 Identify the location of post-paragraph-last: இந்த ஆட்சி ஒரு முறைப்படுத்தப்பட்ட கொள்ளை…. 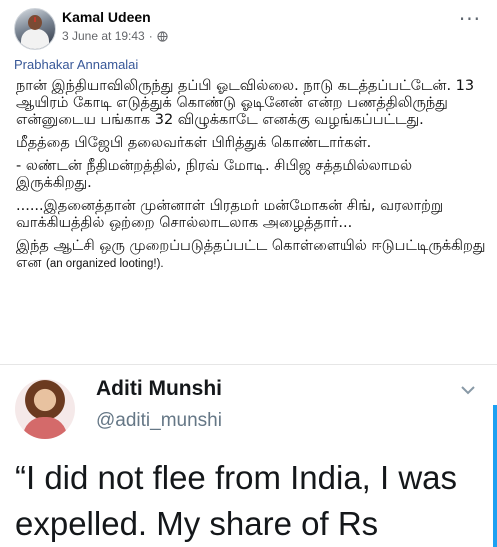
(251, 255).